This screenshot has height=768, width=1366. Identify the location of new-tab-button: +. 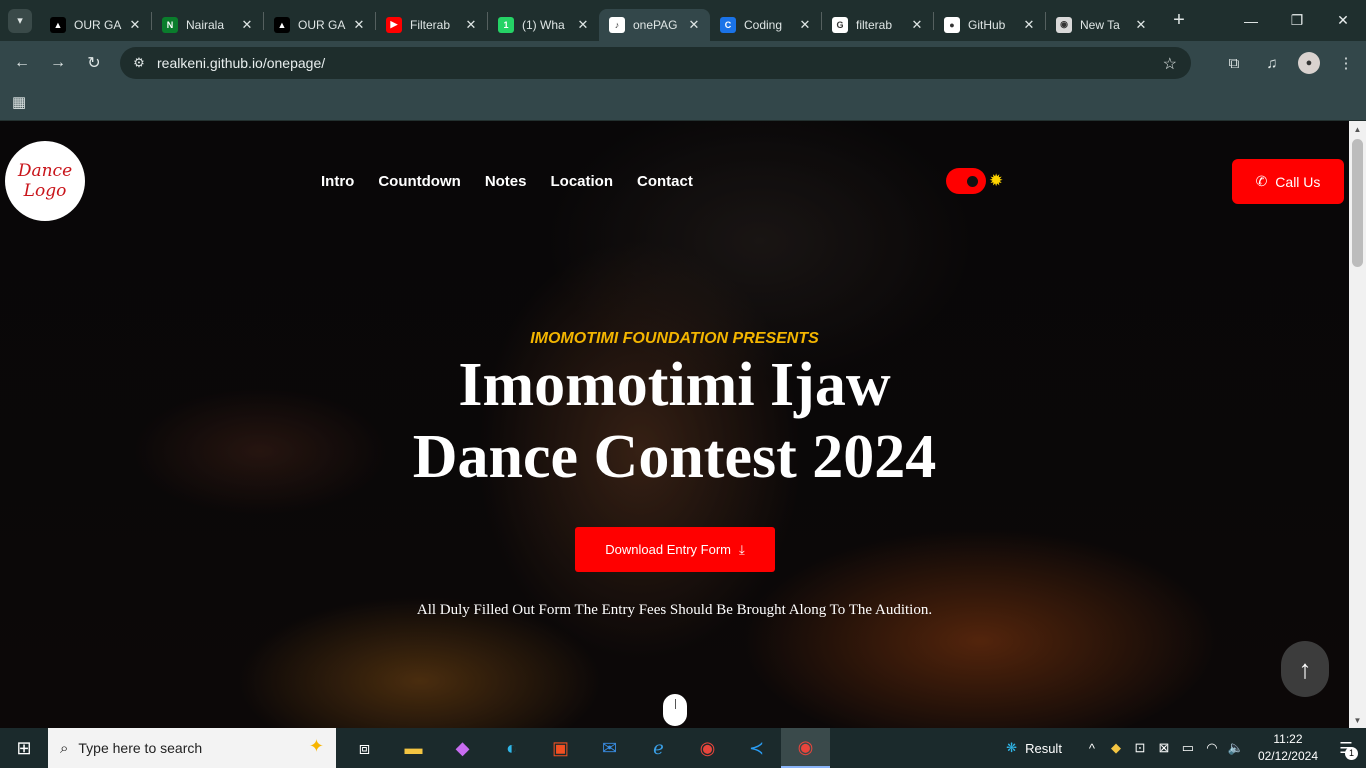
(1179, 21).